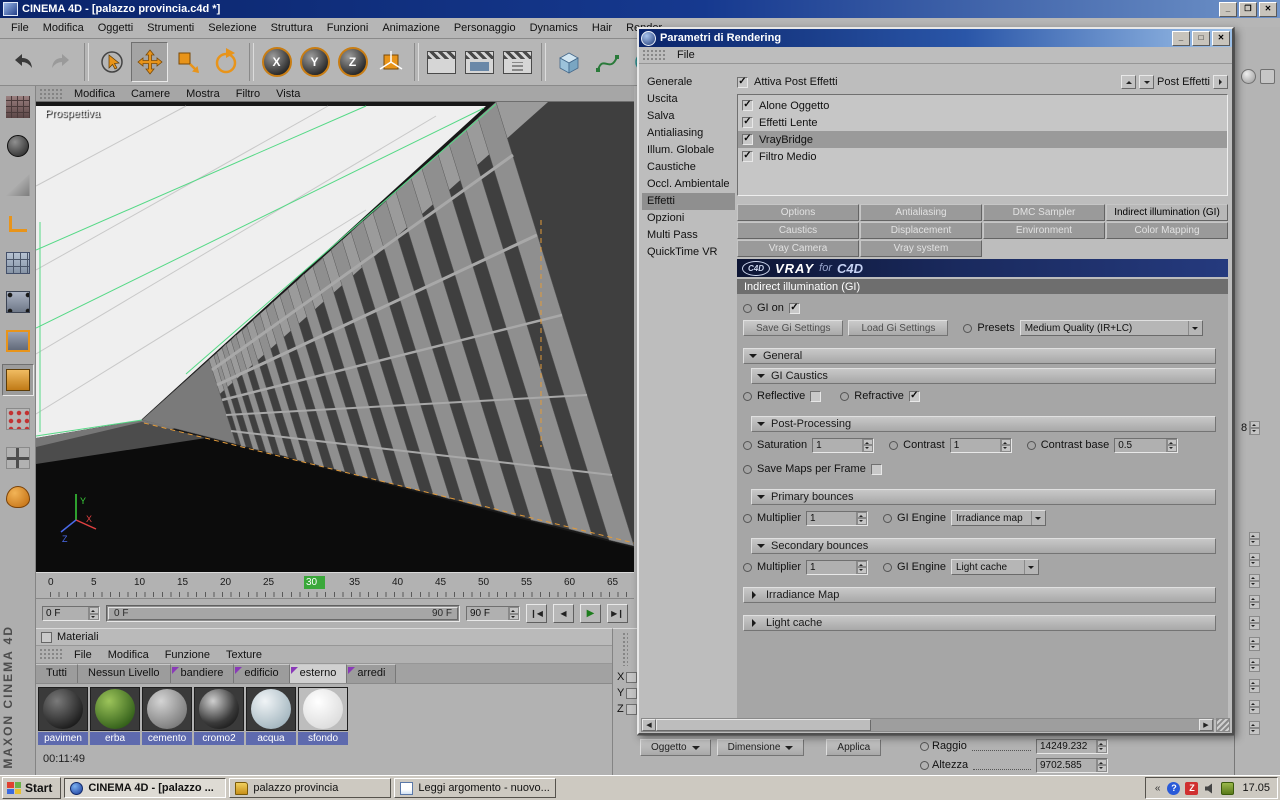 The width and height of the screenshot is (1280, 800). I want to click on material-item: erba, so click(115, 716).